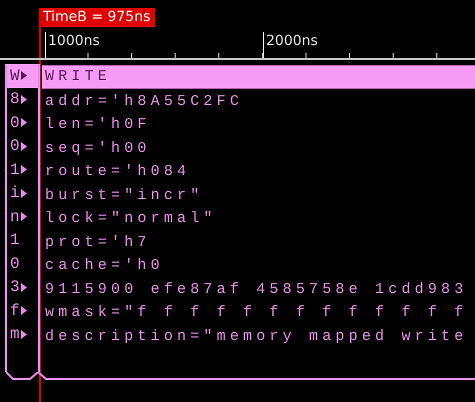 The width and height of the screenshot is (475, 402). What do you see at coordinates (256, 290) in the screenshot?
I see `field-value: 9115900 efe87af 4585758e 1cdd983` at bounding box center [256, 290].